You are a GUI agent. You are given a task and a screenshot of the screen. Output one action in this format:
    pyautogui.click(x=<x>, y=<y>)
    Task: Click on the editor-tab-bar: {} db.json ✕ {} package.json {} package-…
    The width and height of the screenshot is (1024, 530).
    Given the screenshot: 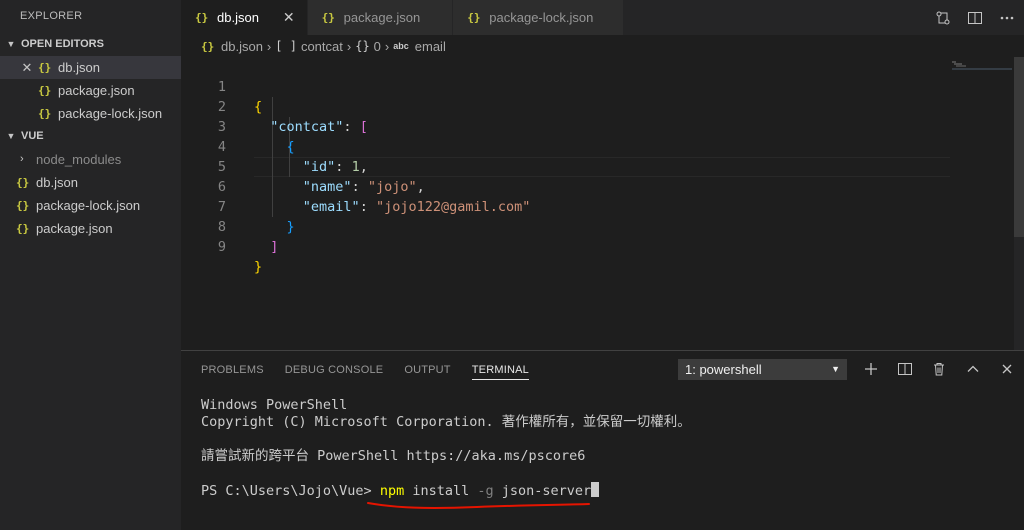 What is the action you would take?
    pyautogui.click(x=602, y=17)
    